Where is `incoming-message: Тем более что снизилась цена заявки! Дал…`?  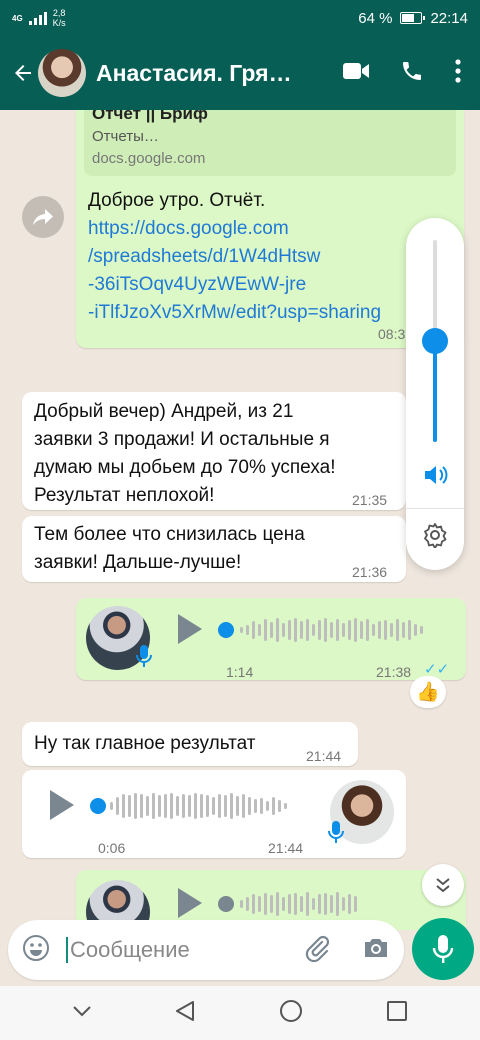
incoming-message: Тем более что снизилась цена заявки! Дал… is located at coordinates (214, 549).